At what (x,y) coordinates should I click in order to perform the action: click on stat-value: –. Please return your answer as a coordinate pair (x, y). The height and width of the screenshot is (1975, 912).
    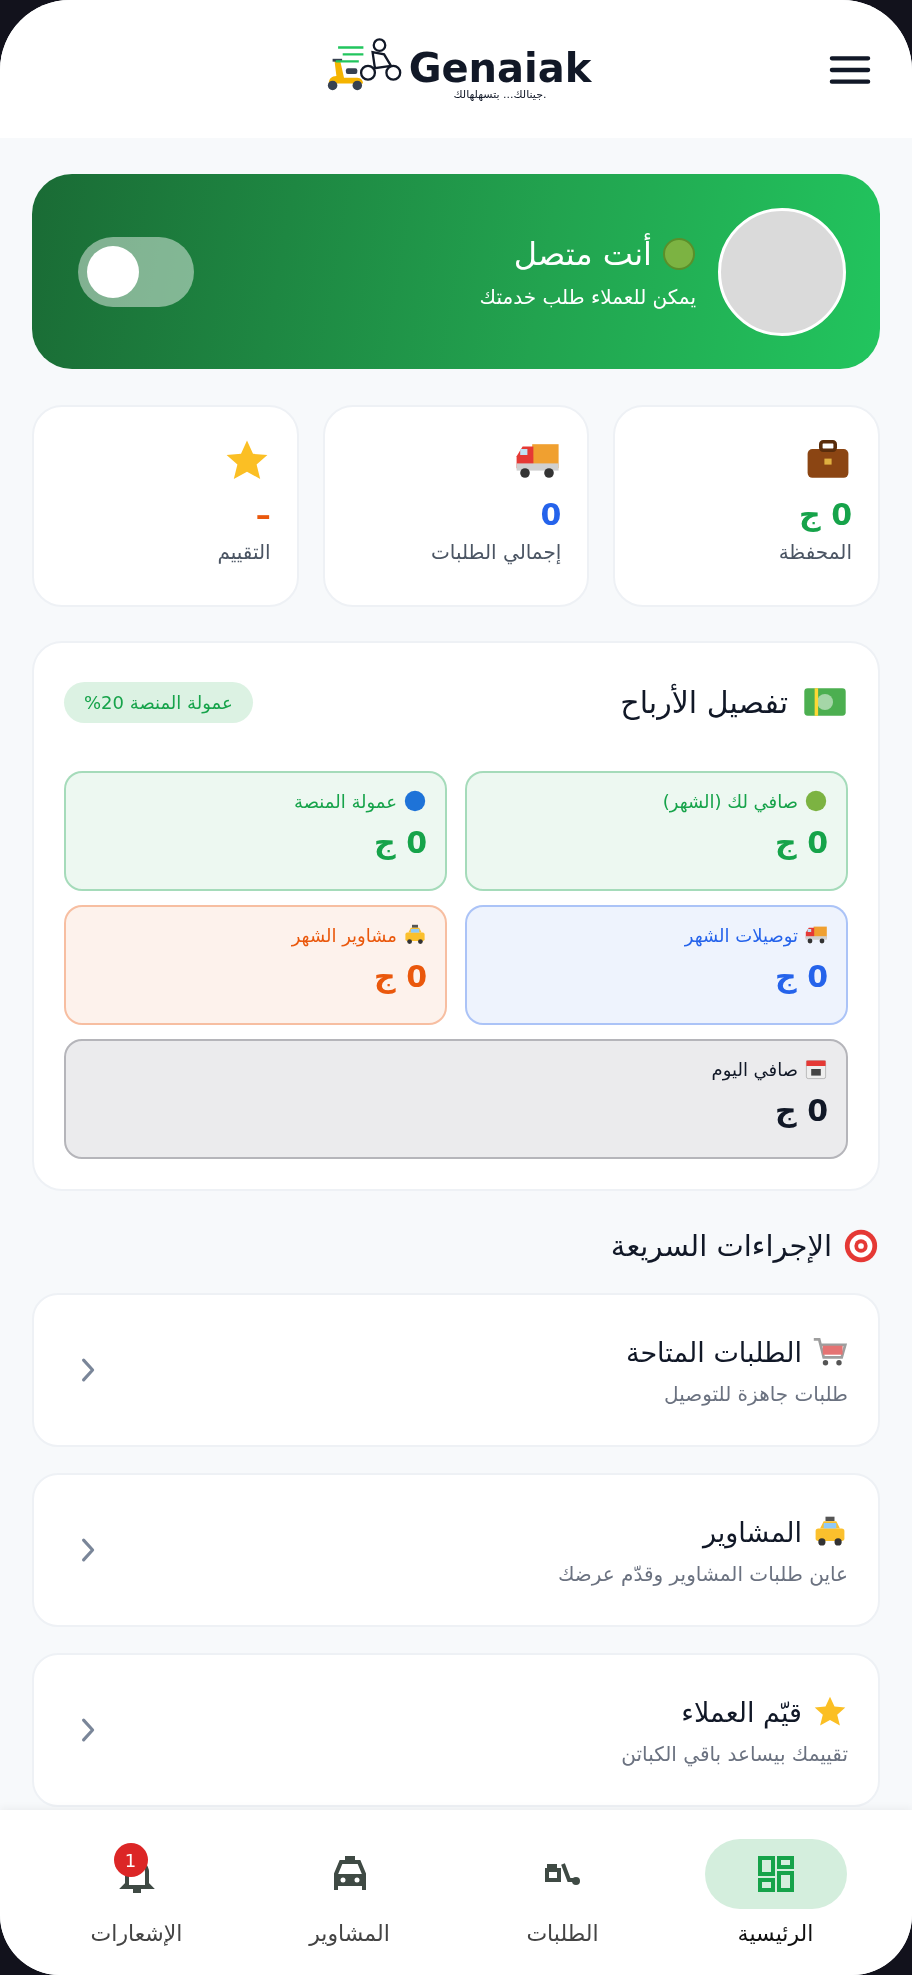
    Looking at the image, I should click on (263, 514).